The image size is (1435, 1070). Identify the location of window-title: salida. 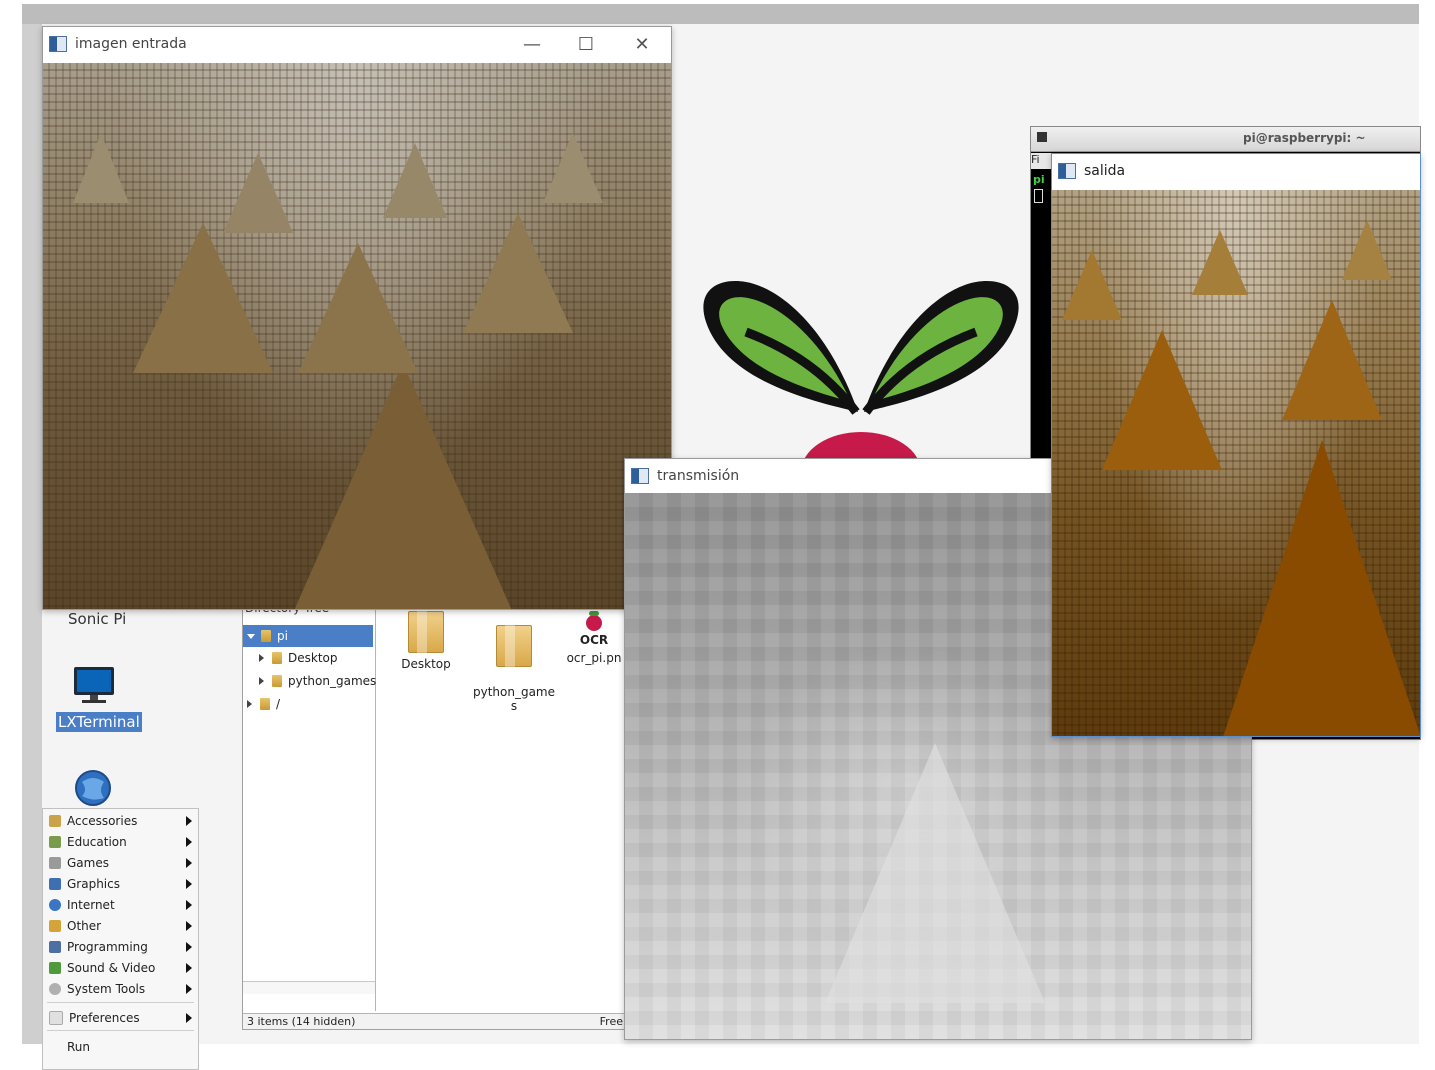
(1105, 171).